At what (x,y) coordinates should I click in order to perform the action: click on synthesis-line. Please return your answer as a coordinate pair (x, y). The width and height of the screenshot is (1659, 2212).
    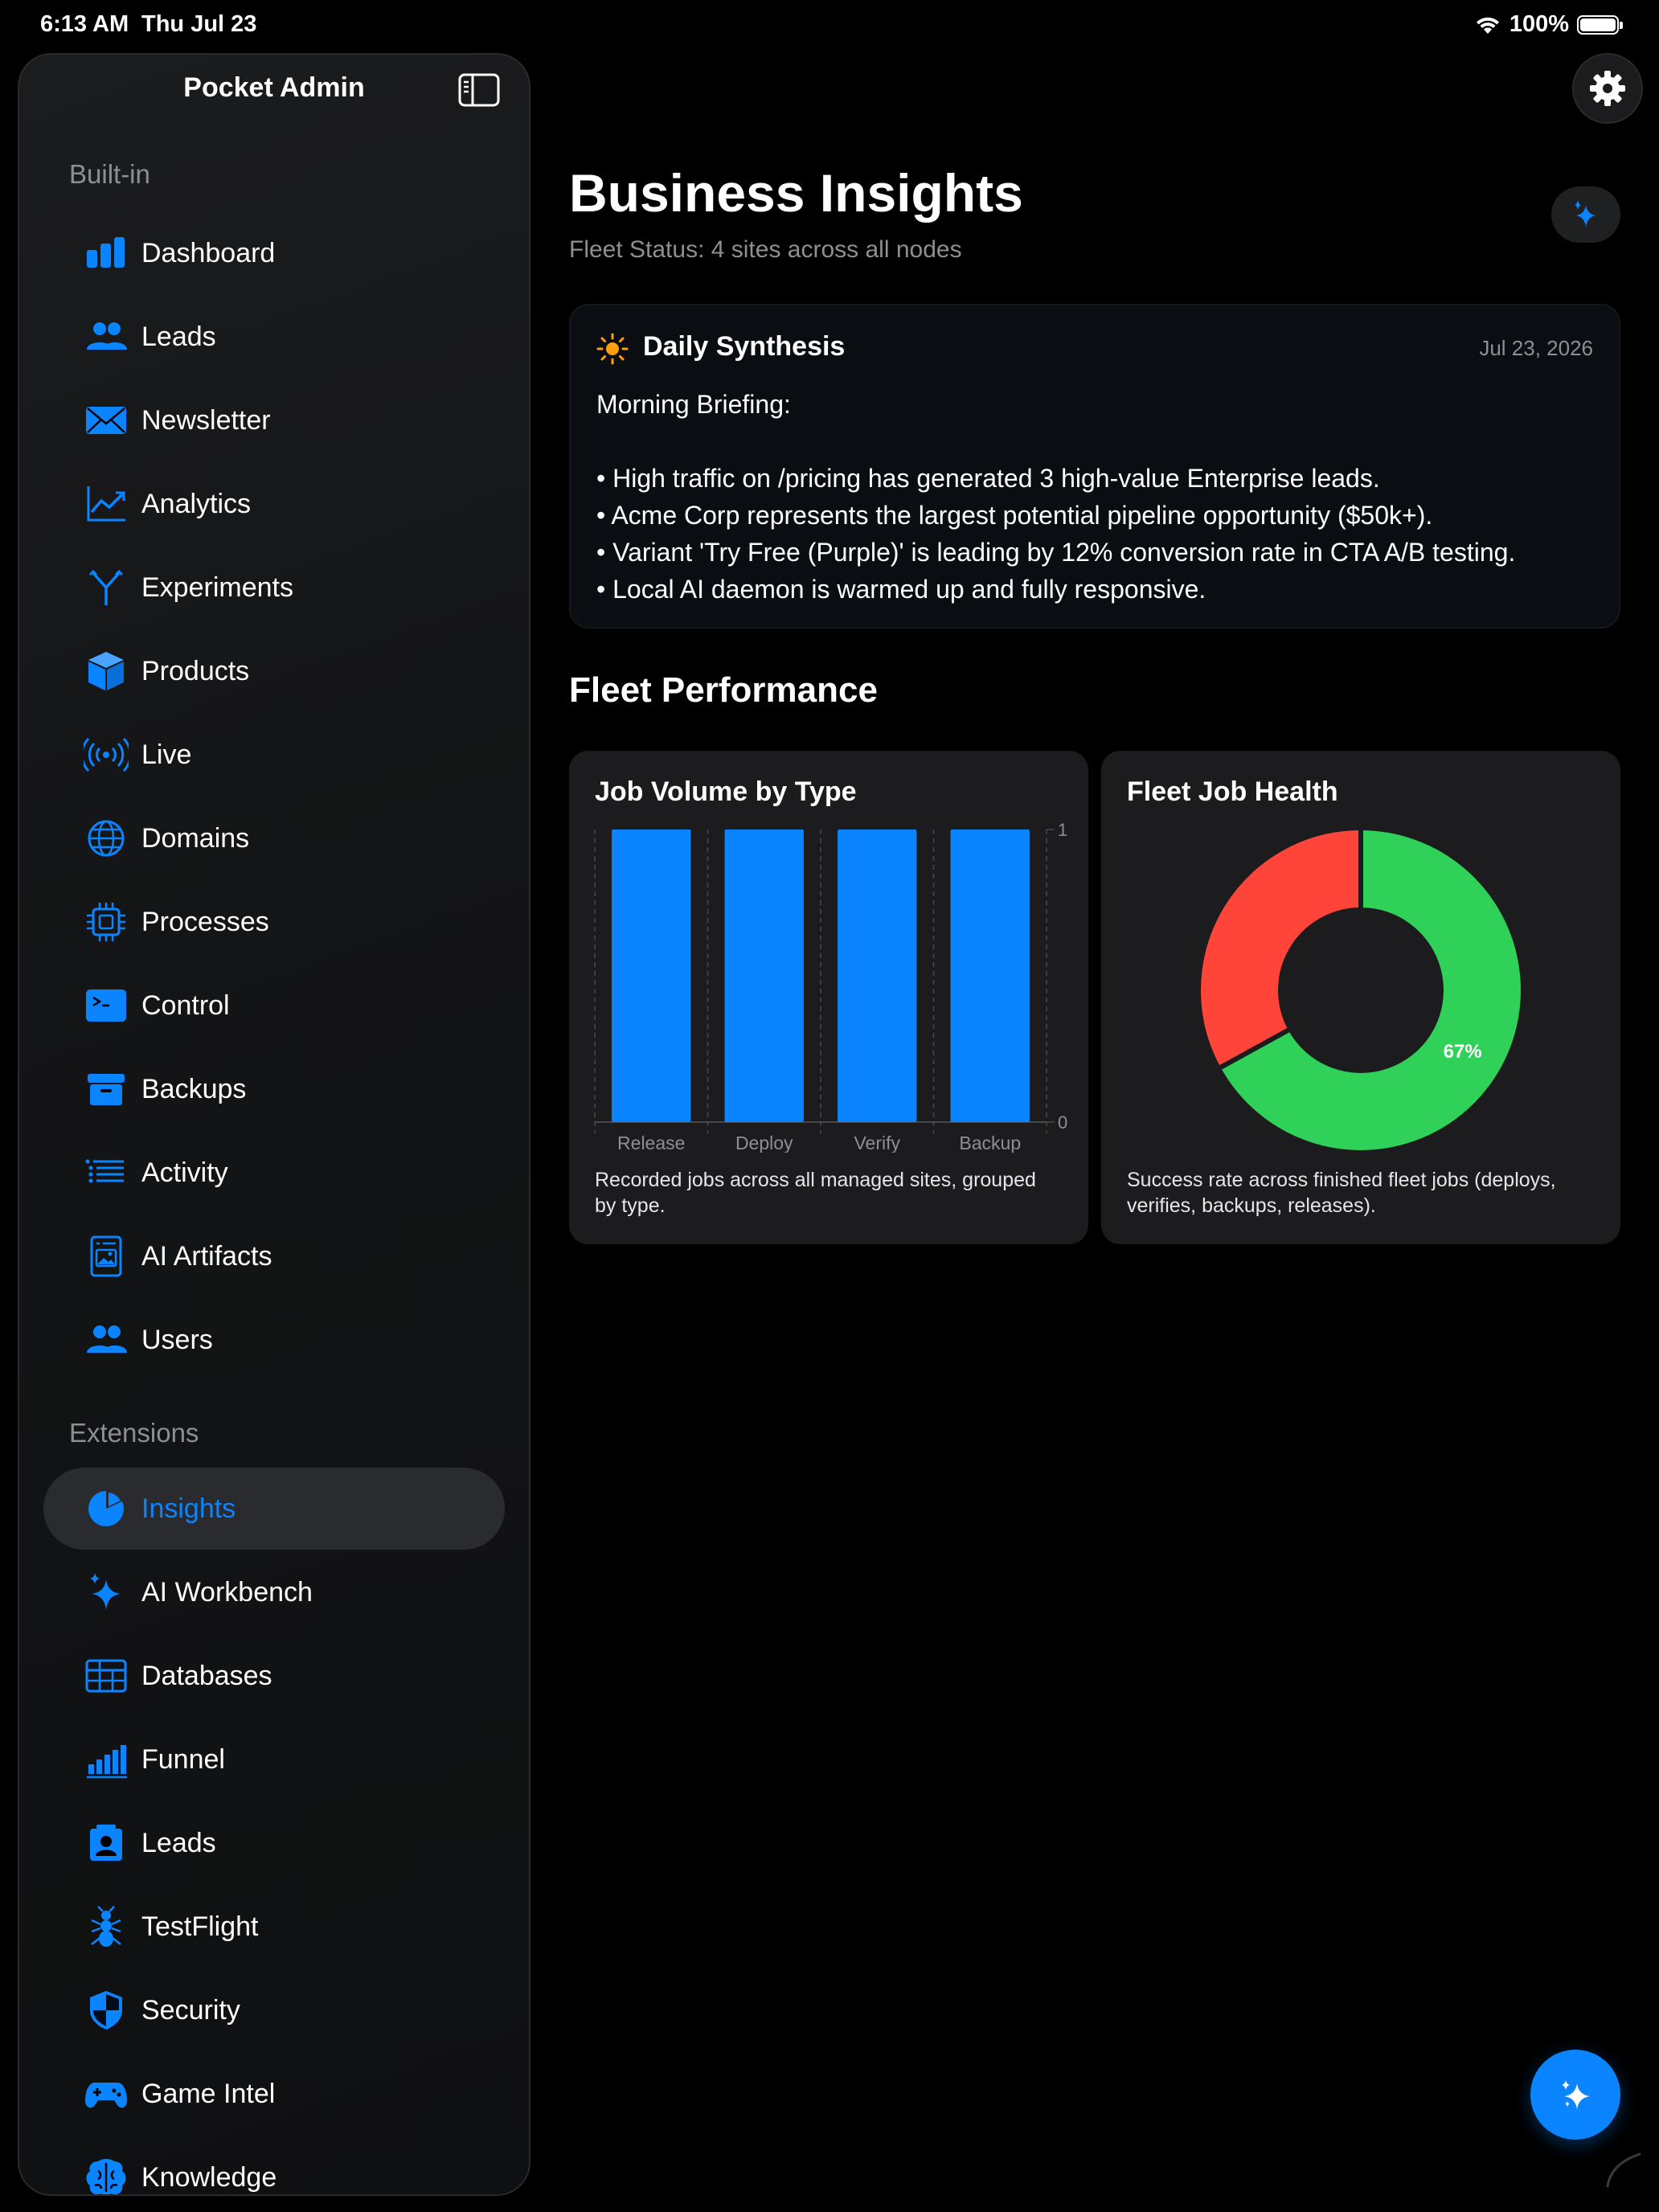
    Looking at the image, I should click on (1055, 442).